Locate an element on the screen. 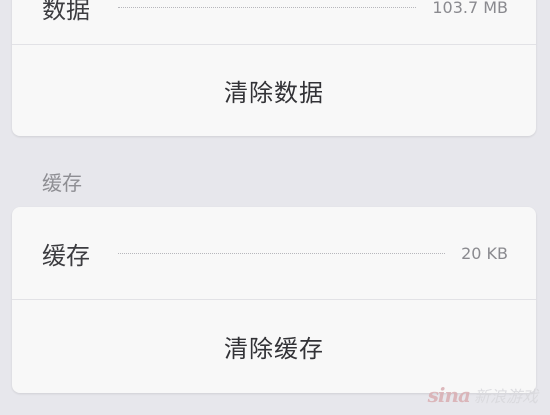 The height and width of the screenshot is (415, 550). sina-games-watermark: sina 新浪游戏 is located at coordinates (483, 395).